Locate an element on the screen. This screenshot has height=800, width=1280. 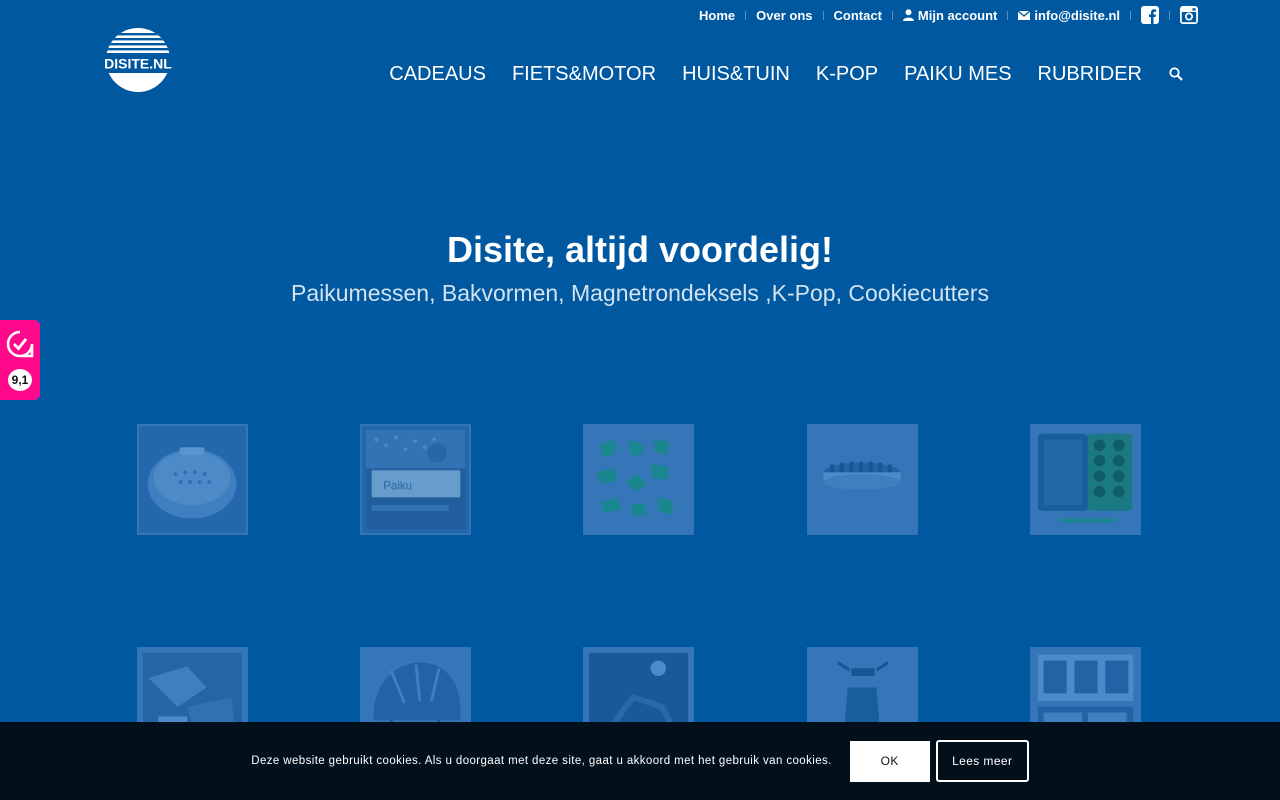
product-tile-paiku-knife: Paiku is located at coordinates (415, 479).